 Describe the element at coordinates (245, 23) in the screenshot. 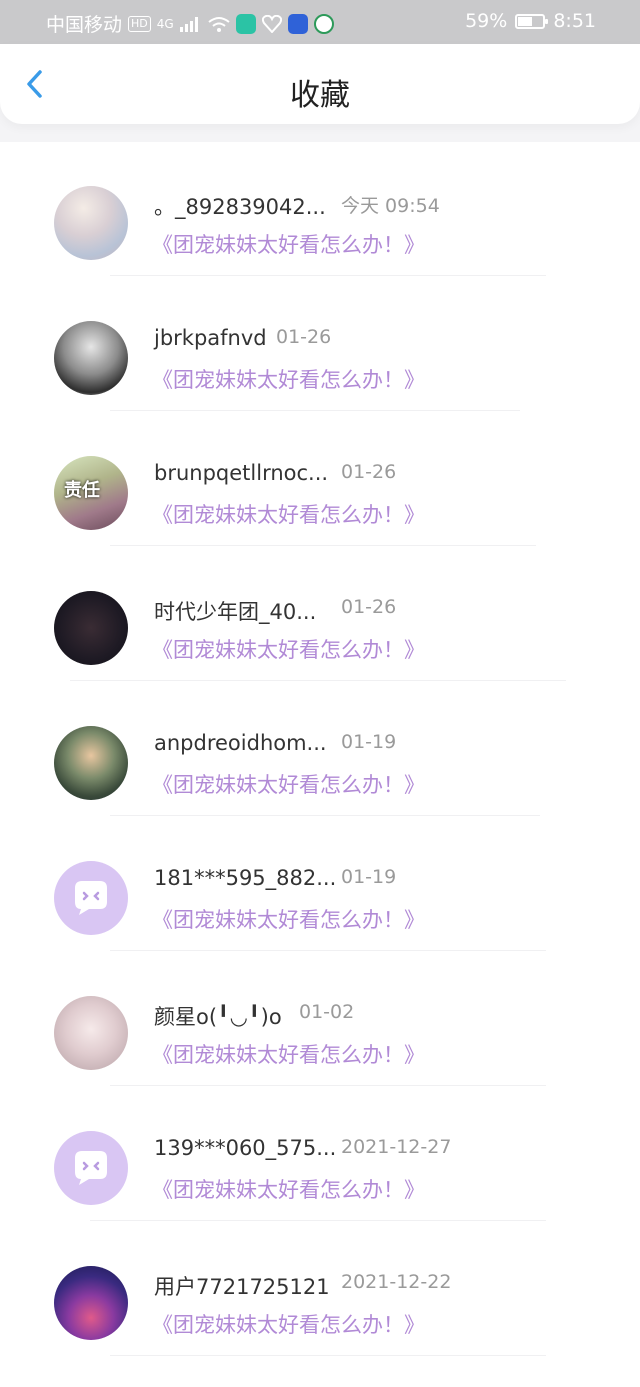

I see `phone-app-icon` at that location.